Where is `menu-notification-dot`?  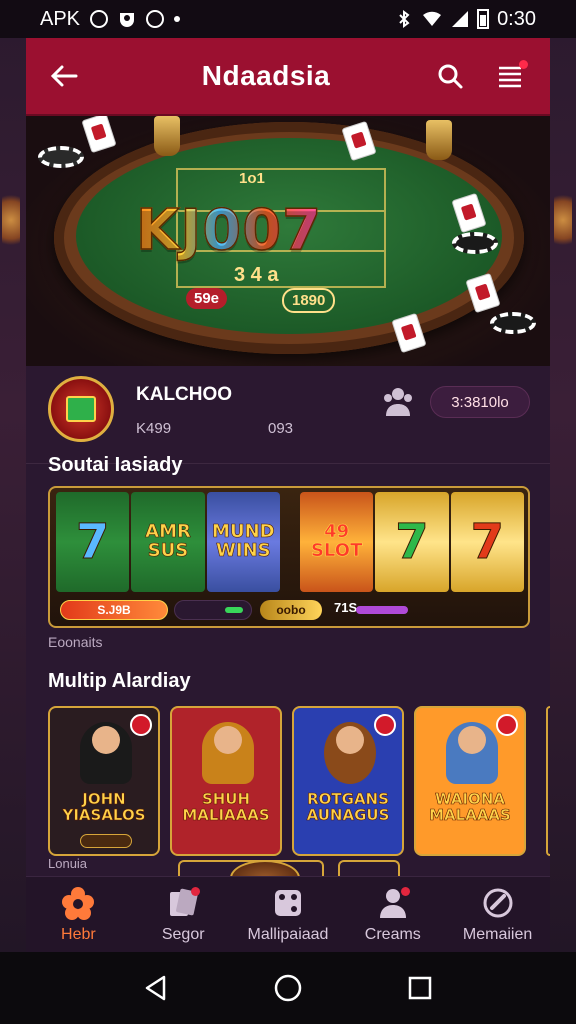 menu-notification-dot is located at coordinates (523, 64).